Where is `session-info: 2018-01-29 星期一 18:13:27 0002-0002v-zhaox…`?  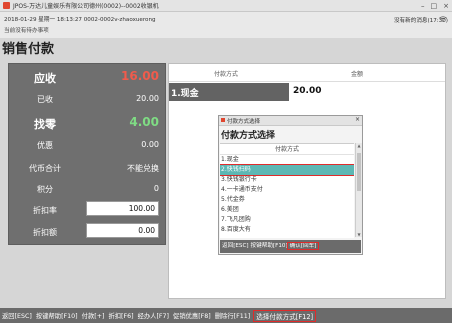
session-info: 2018-01-29 星期一 18:13:27 0002-0002v-zhaox… is located at coordinates (80, 20).